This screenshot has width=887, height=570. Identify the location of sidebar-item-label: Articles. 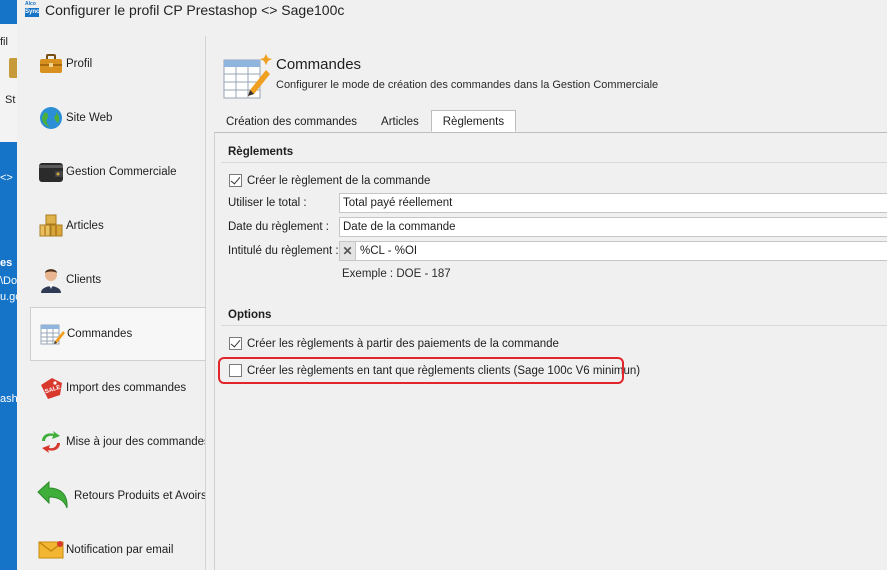
(85, 226).